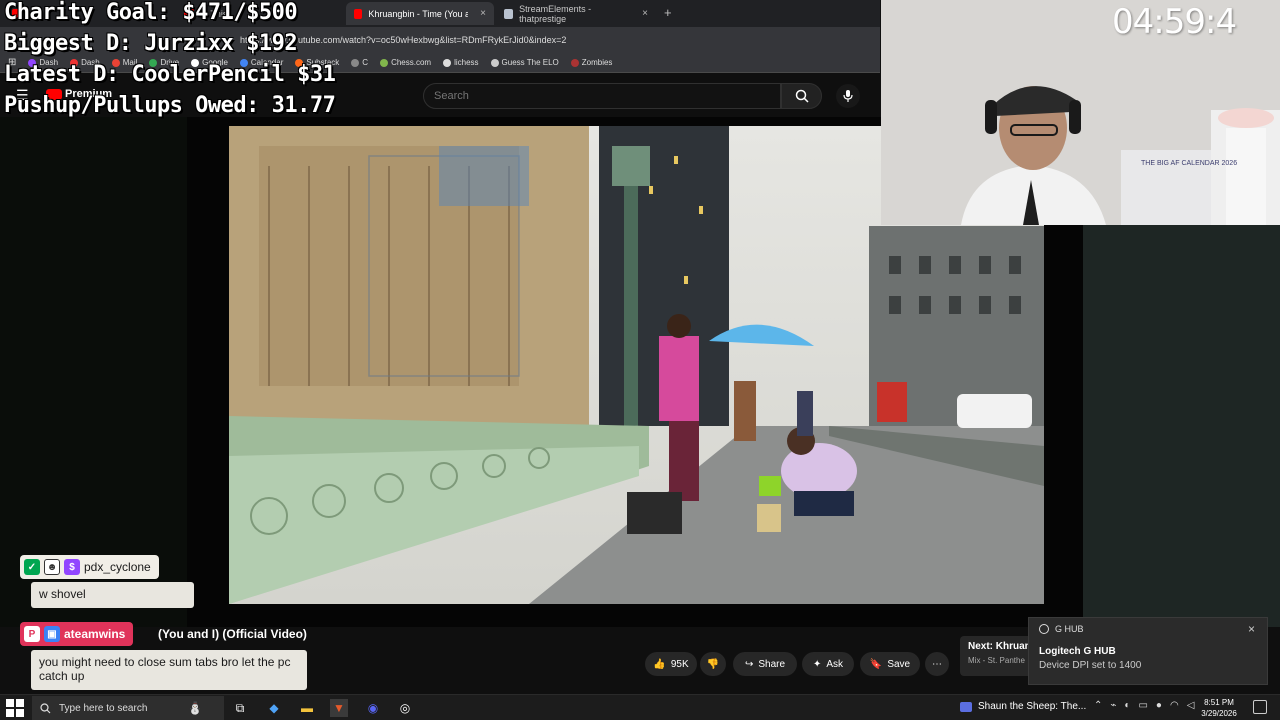  What do you see at coordinates (405, 62) in the screenshot?
I see `bookmark: Chess.com` at bounding box center [405, 62].